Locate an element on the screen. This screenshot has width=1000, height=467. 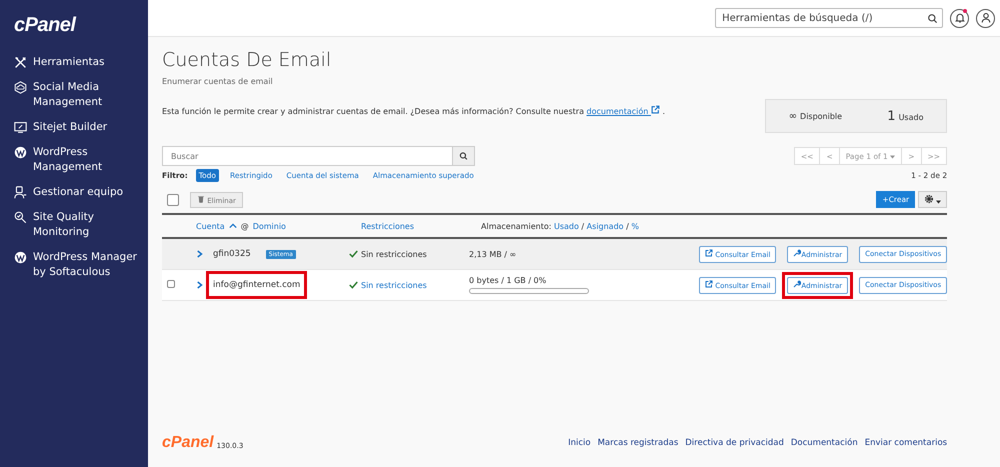
documentation-link: documentación is located at coordinates (623, 111).